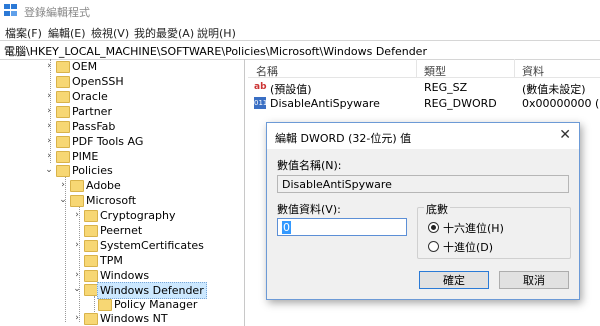  Describe the element at coordinates (423, 184) in the screenshot. I see `value-name-field: DisableAntiSpyware` at that location.